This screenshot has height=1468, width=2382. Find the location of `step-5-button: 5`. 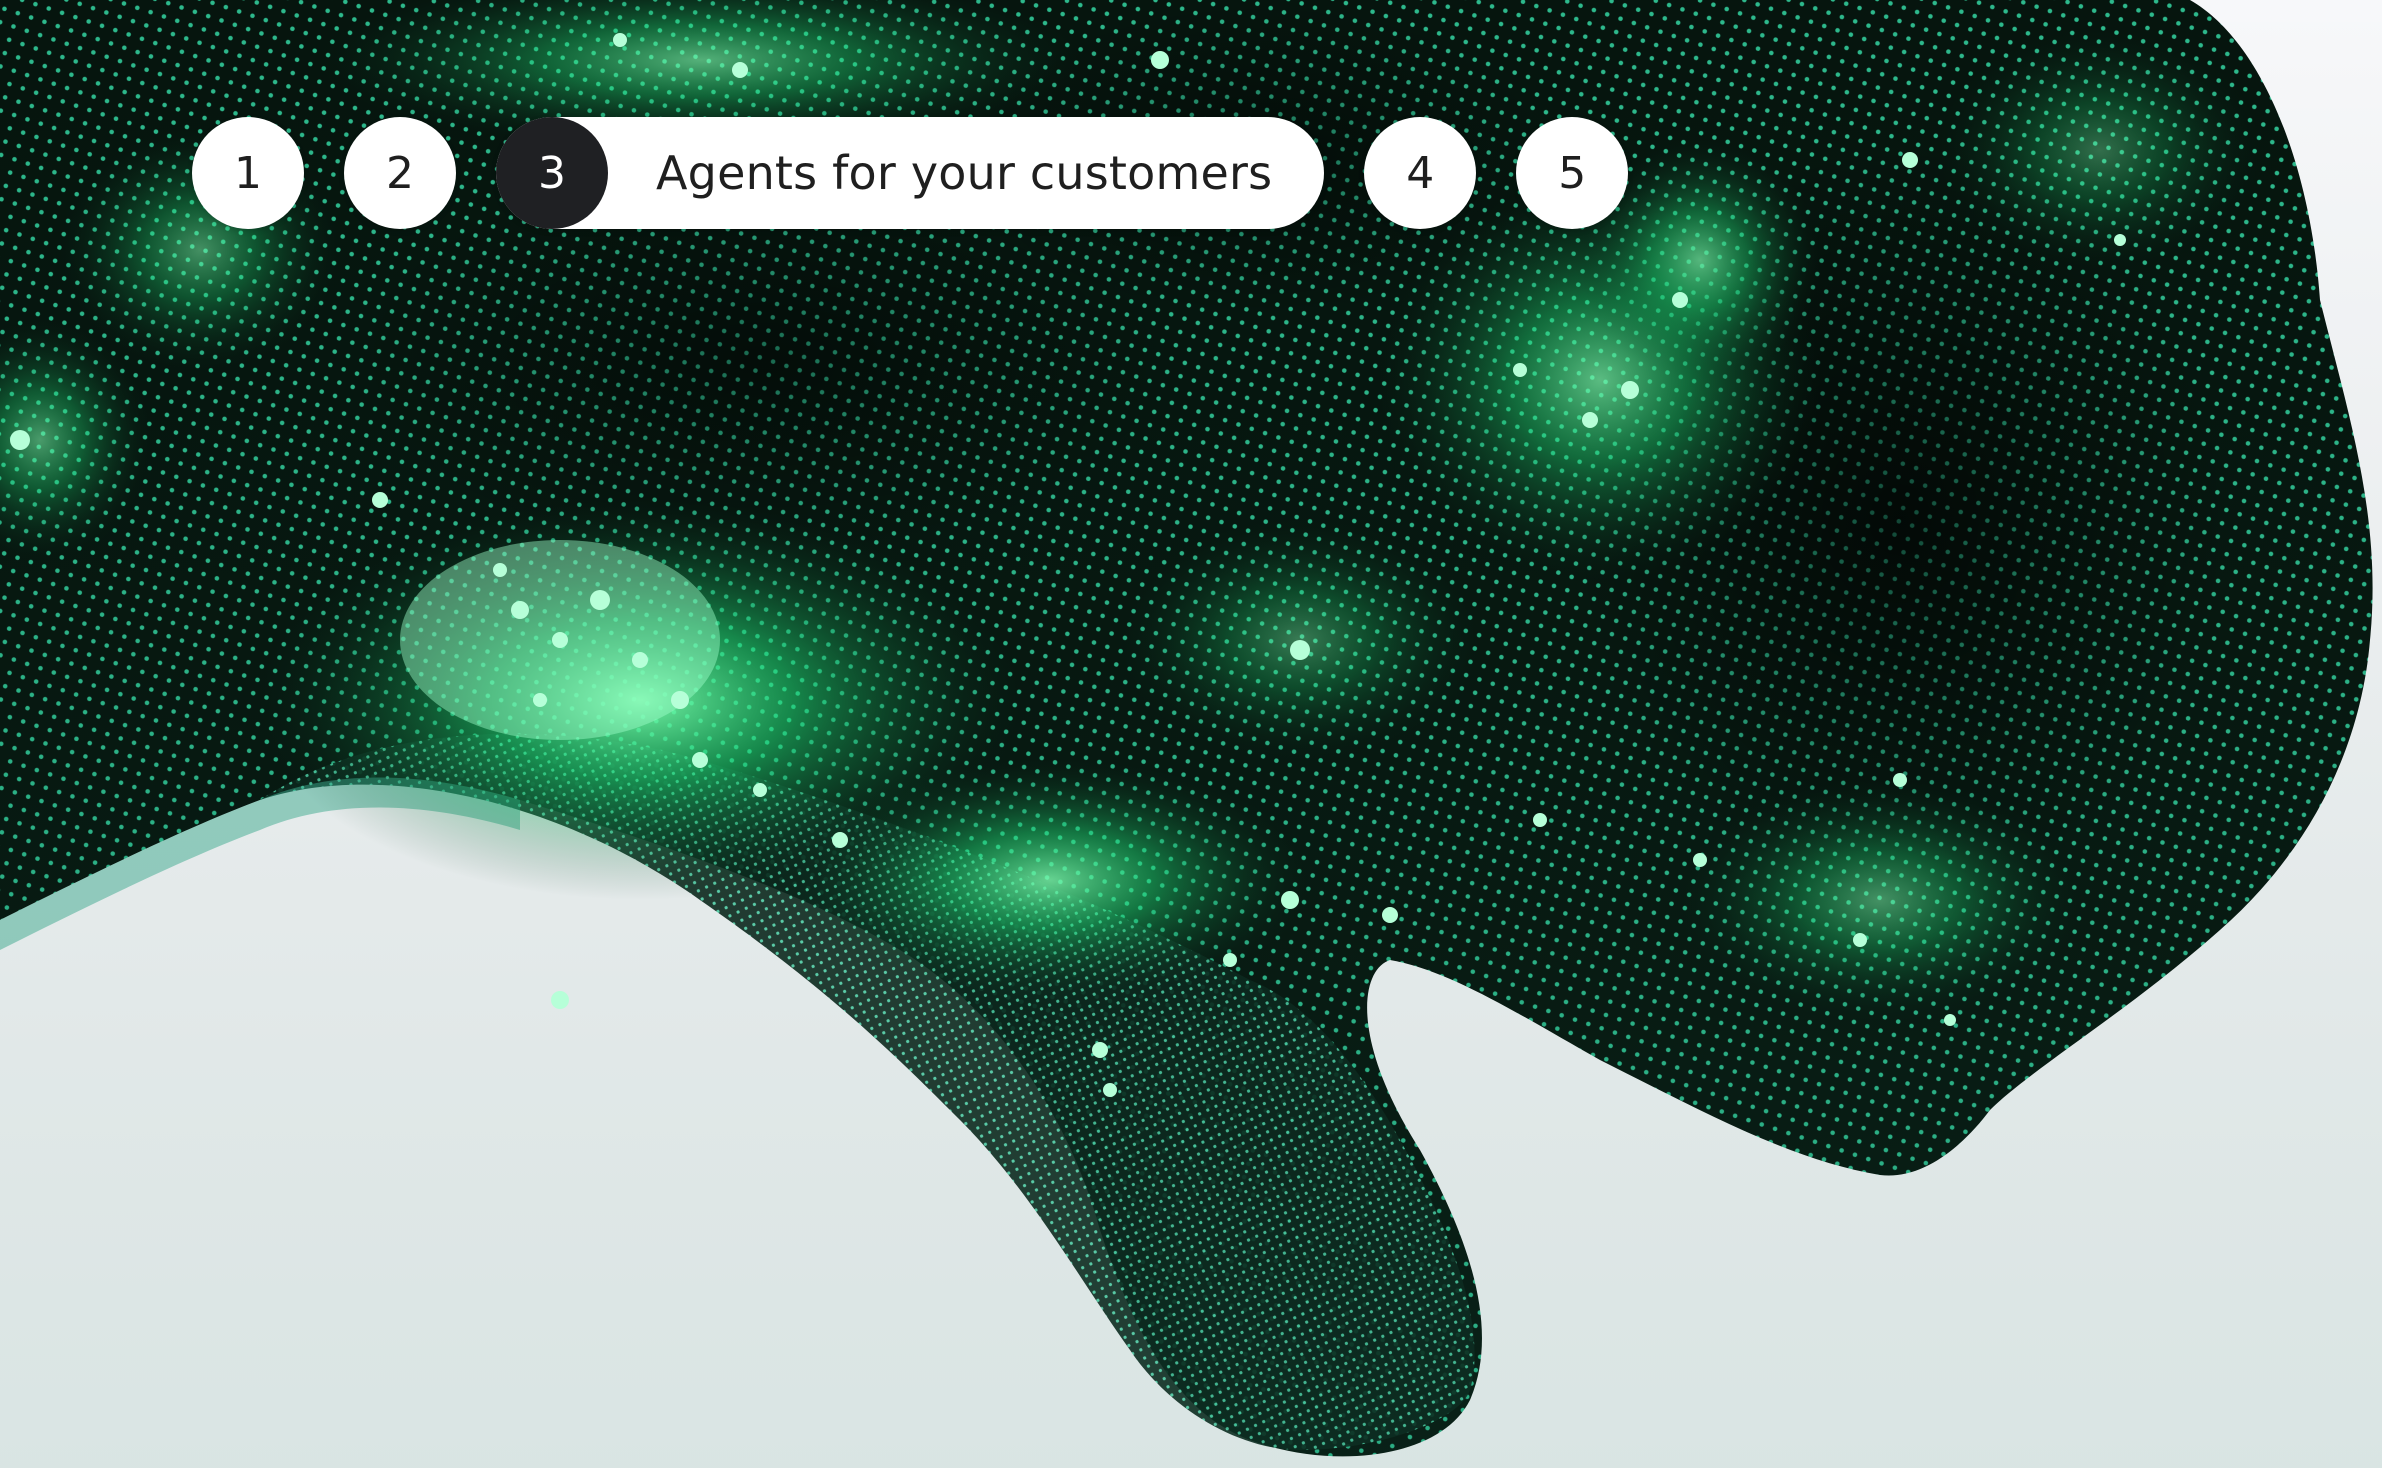

step-5-button: 5 is located at coordinates (1572, 173).